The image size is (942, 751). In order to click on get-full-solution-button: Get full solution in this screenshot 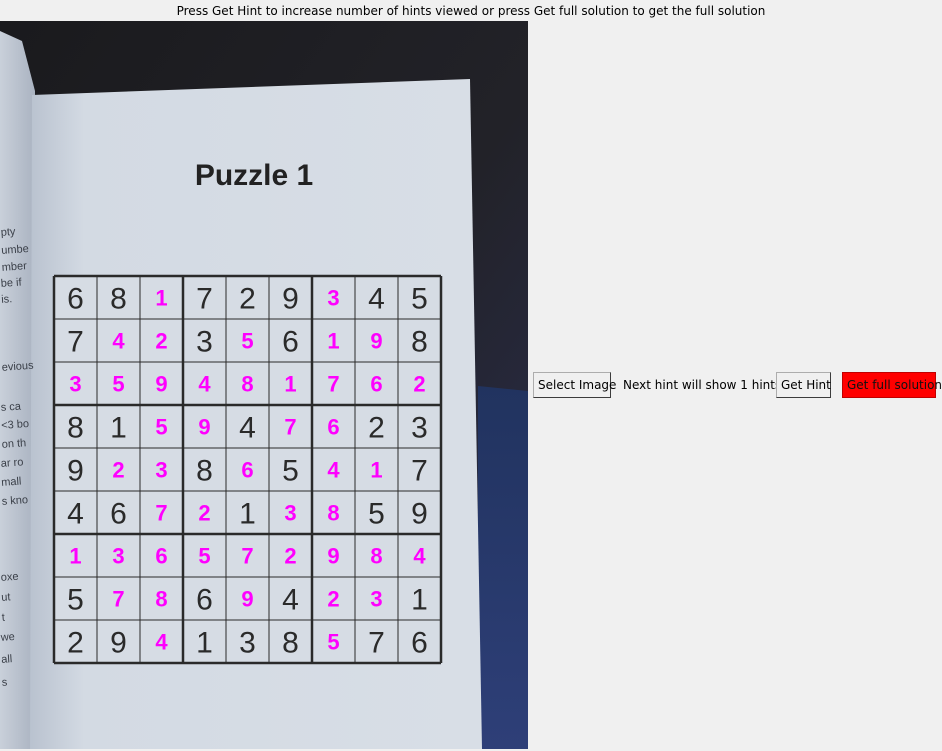, I will do `click(892, 385)`.